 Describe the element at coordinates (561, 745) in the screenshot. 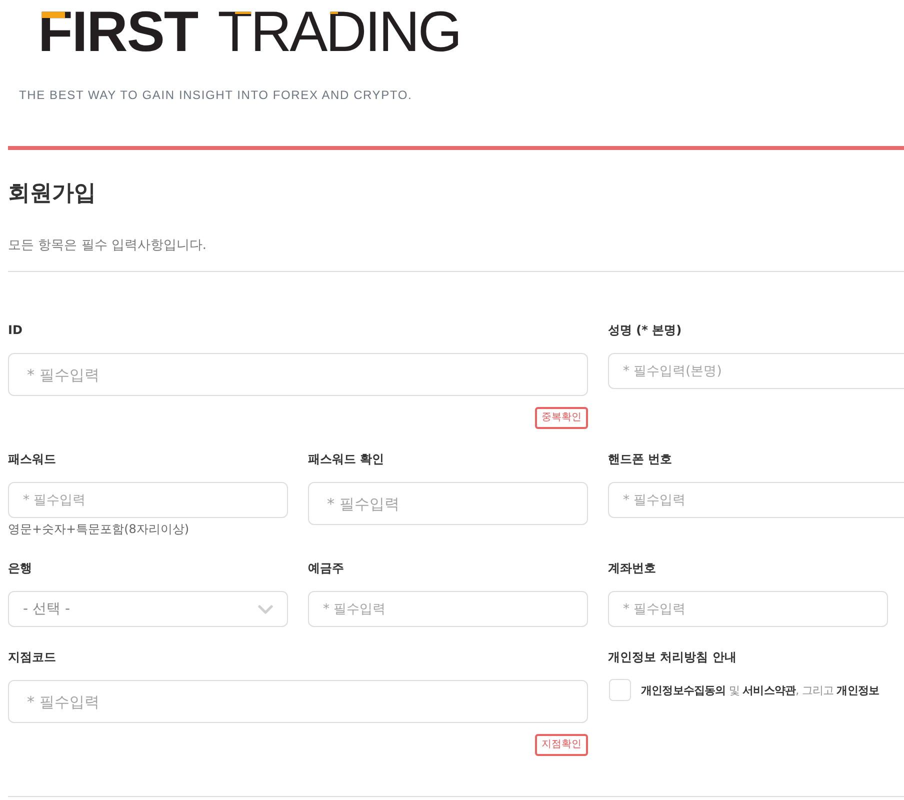

I see `check-button: 지점확인` at that location.